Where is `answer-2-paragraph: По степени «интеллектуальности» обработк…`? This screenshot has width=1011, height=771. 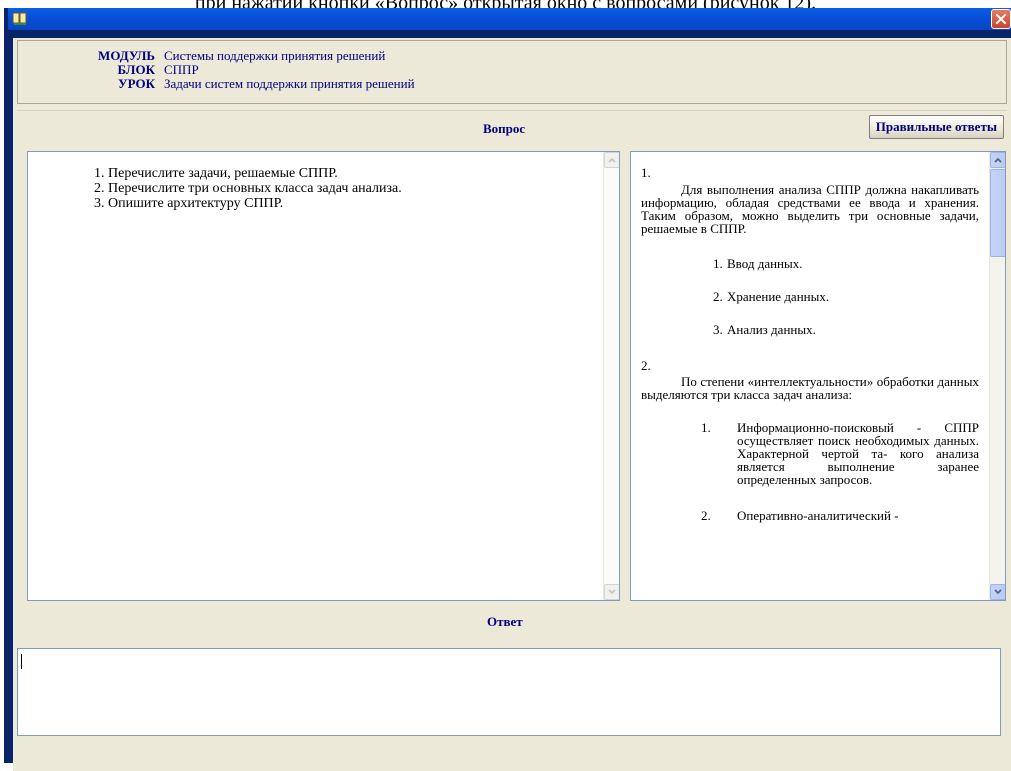
answer-2-paragraph: По степени «интеллектуальности» обработк… is located at coordinates (810, 388).